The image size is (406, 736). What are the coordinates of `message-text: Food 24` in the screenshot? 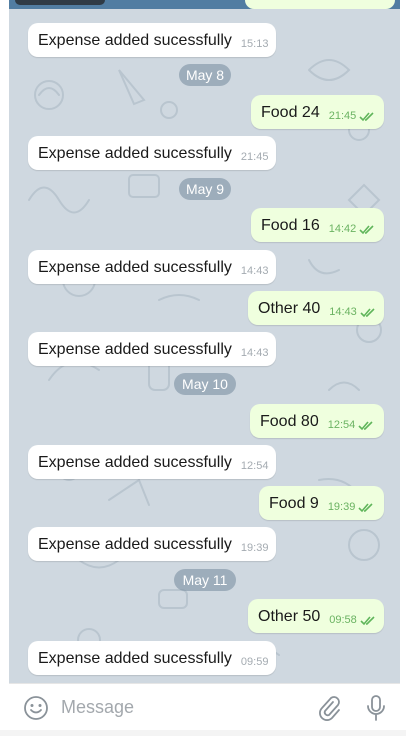 It's located at (290, 112).